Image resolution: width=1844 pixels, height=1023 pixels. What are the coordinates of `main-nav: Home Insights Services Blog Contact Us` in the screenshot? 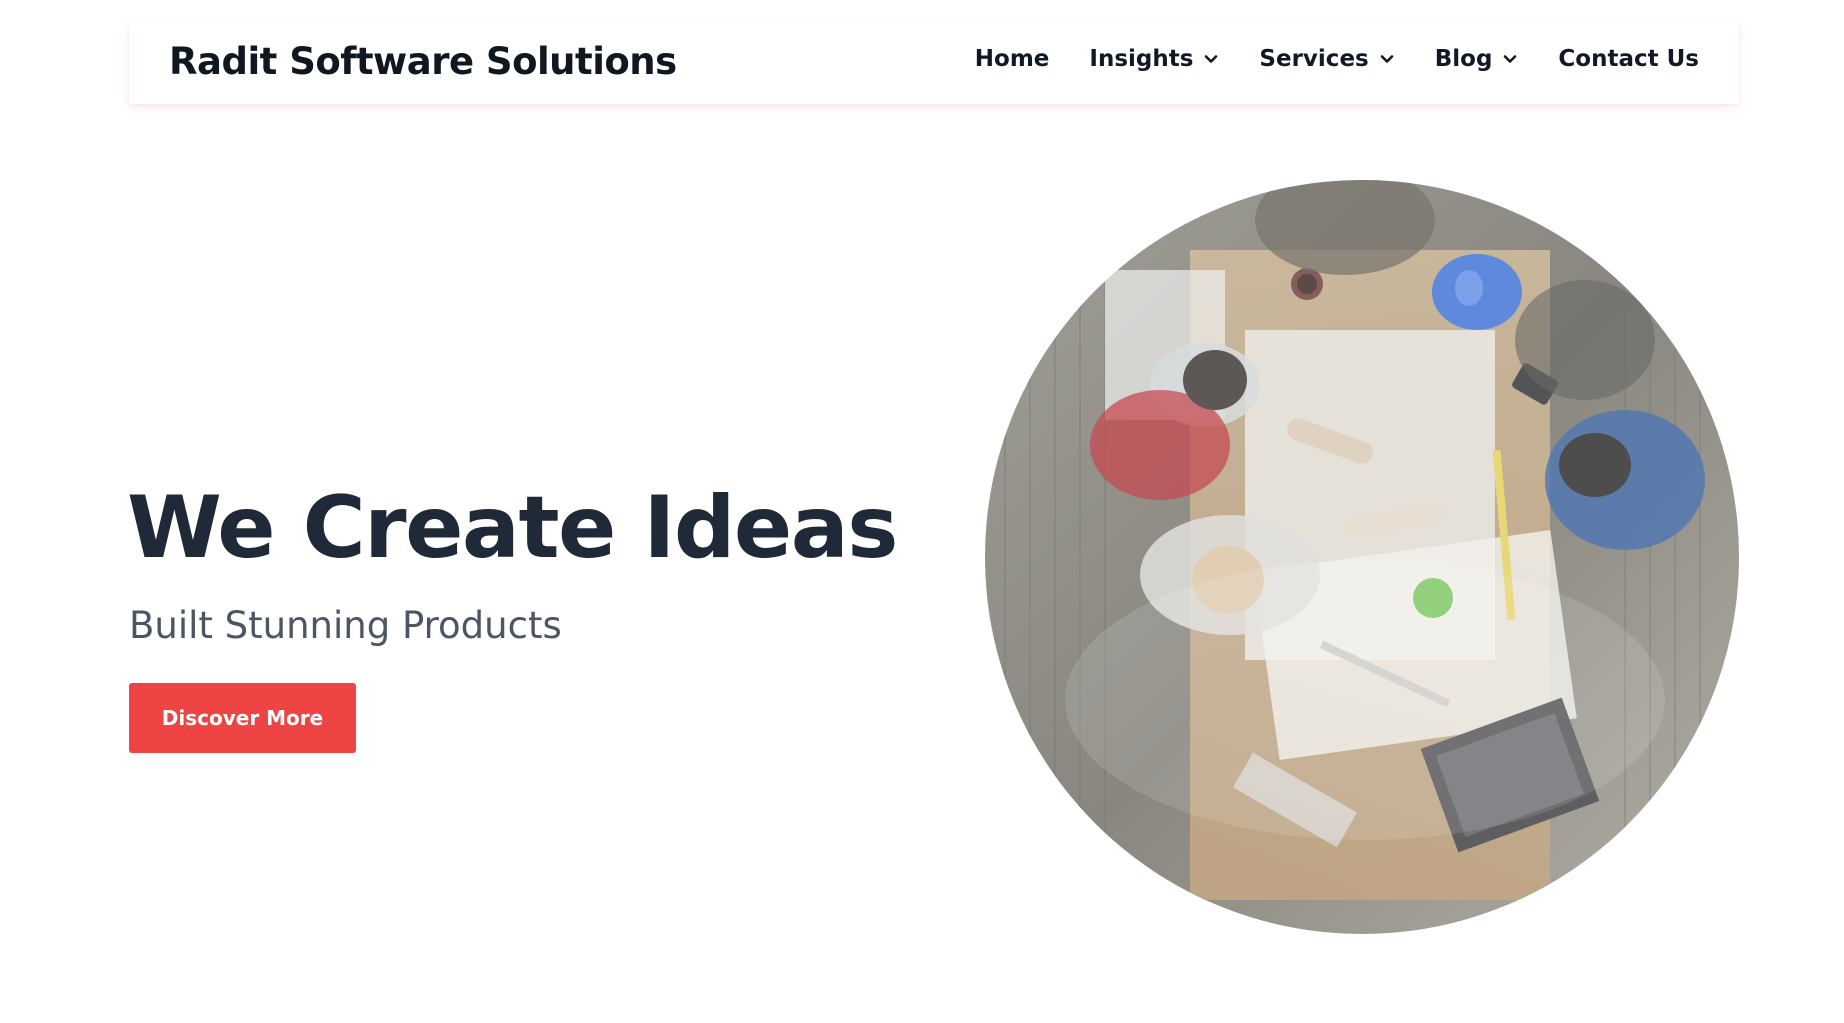 It's located at (1337, 59).